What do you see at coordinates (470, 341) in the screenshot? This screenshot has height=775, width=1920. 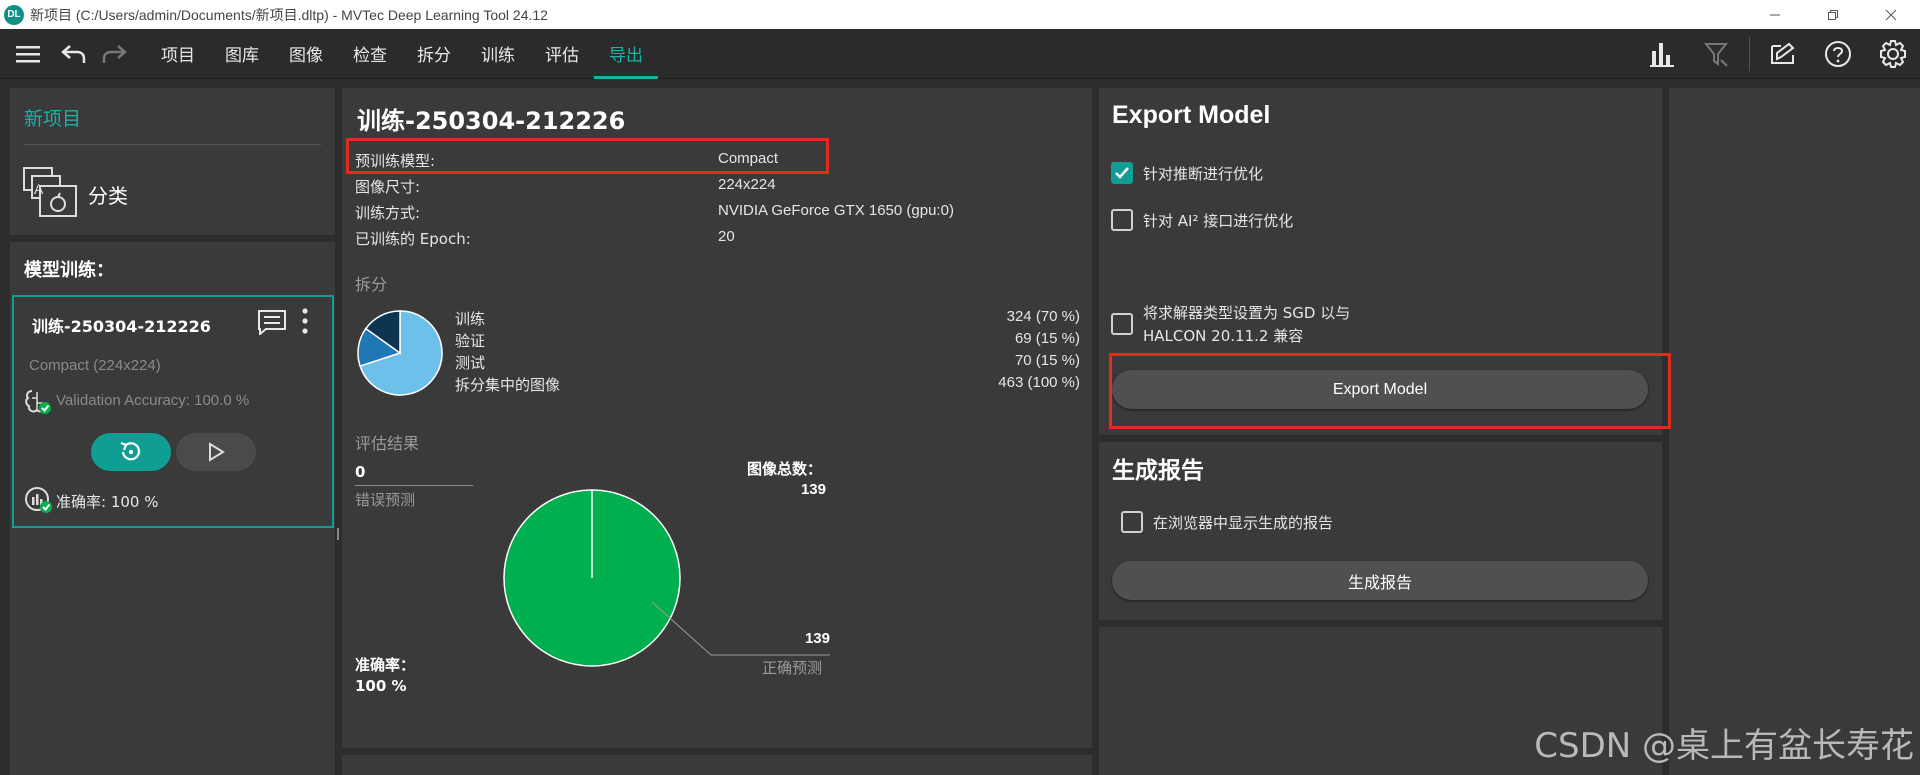 I see `split-val-label: 验证` at bounding box center [470, 341].